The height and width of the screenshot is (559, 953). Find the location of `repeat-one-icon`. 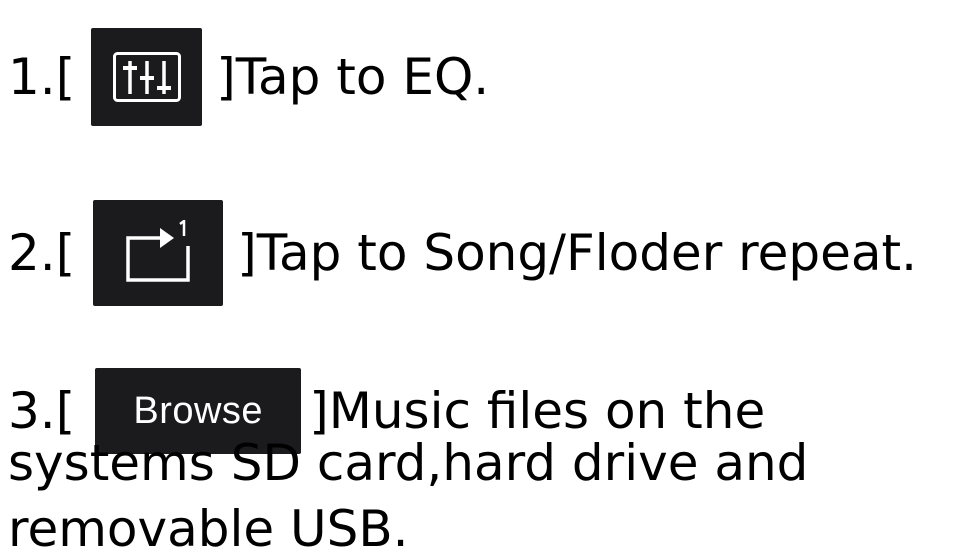

repeat-one-icon is located at coordinates (158, 251).